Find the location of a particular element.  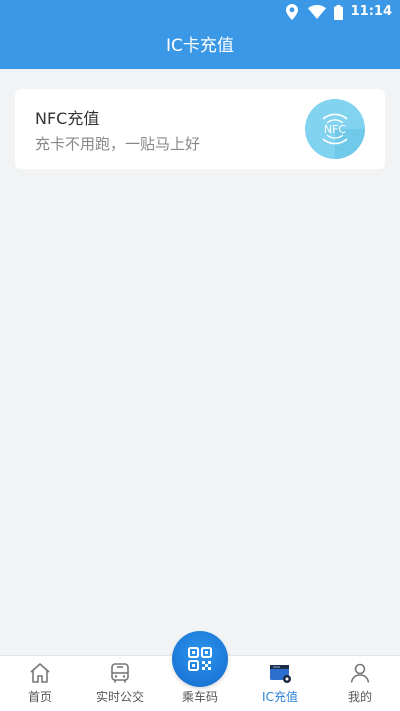

tab-realtime-bus: 实时公交 is located at coordinates (120, 683).